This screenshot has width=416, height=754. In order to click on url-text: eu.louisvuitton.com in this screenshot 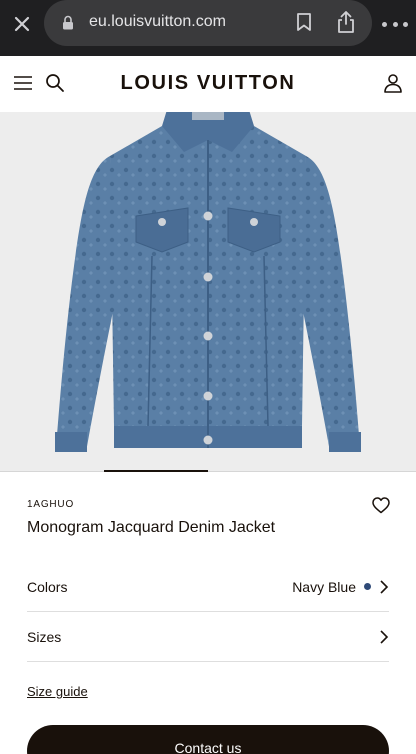, I will do `click(157, 22)`.